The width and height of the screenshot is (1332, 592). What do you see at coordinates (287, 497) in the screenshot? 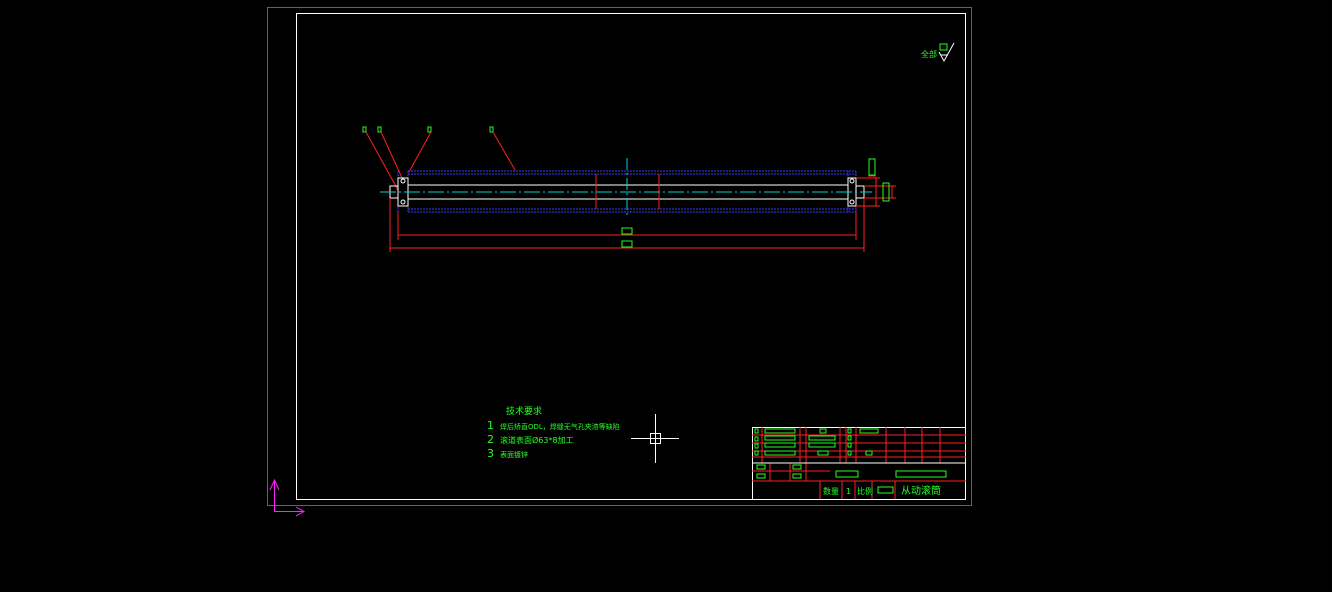
I see `ucs-axis-icon` at bounding box center [287, 497].